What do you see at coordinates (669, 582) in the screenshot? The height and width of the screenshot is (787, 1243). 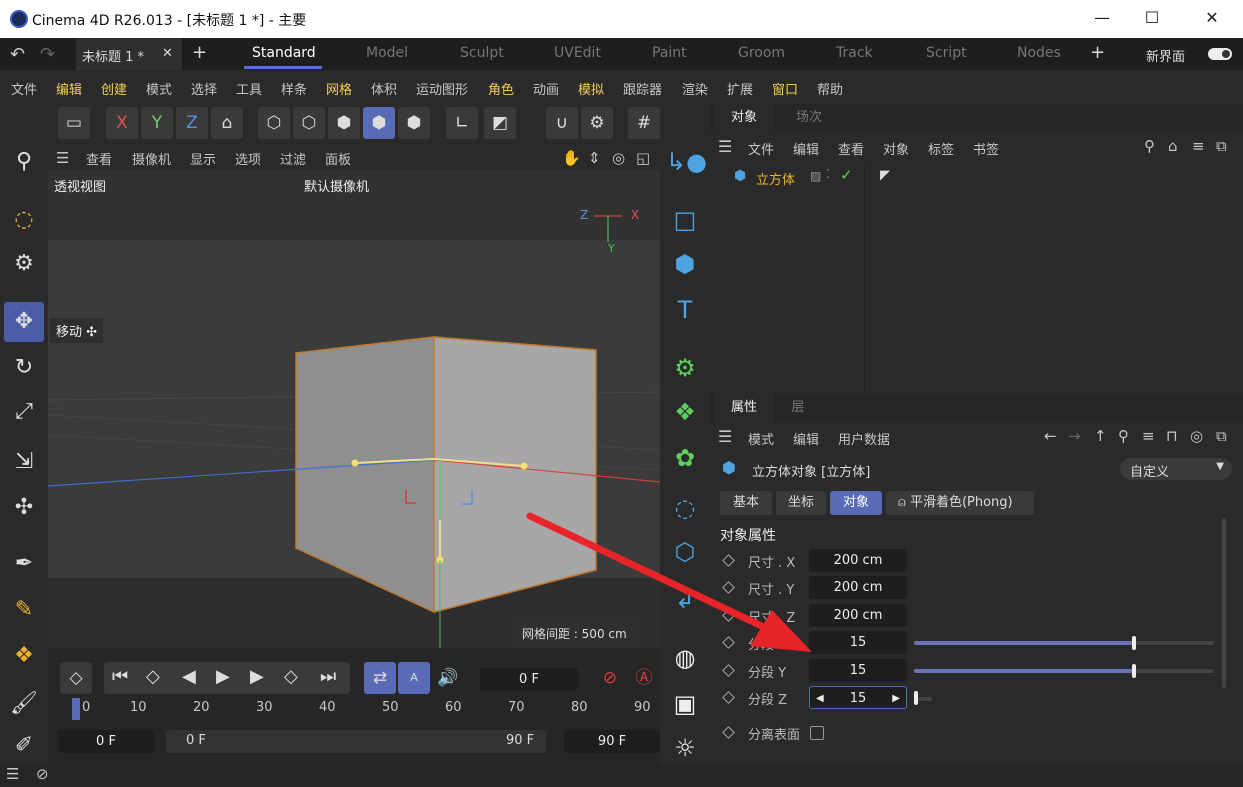 I see `annotation-arrow` at bounding box center [669, 582].